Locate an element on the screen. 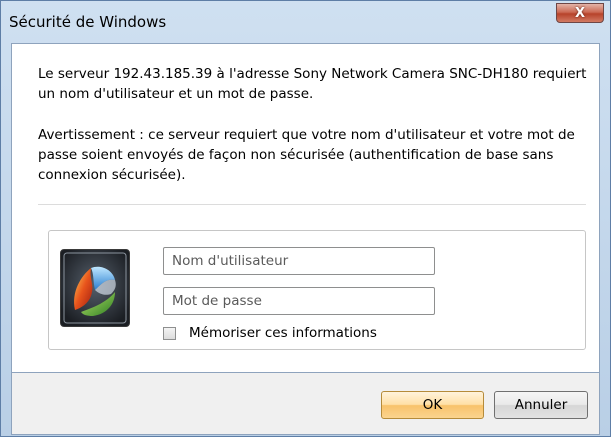 Image resolution: width=611 pixels, height=437 pixels. close-button: X is located at coordinates (580, 13).